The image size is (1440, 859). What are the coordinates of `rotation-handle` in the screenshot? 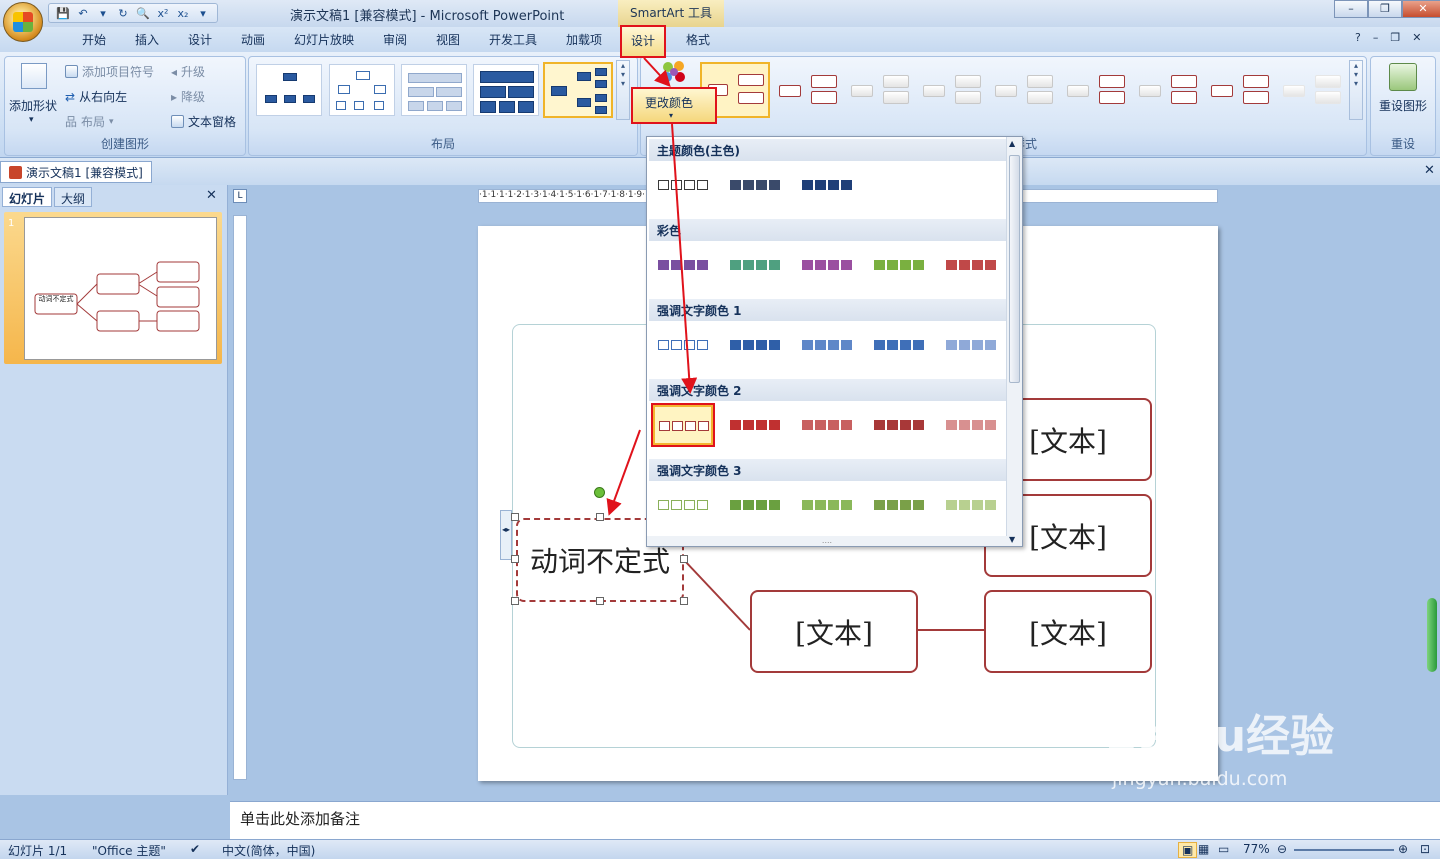 It's located at (599, 492).